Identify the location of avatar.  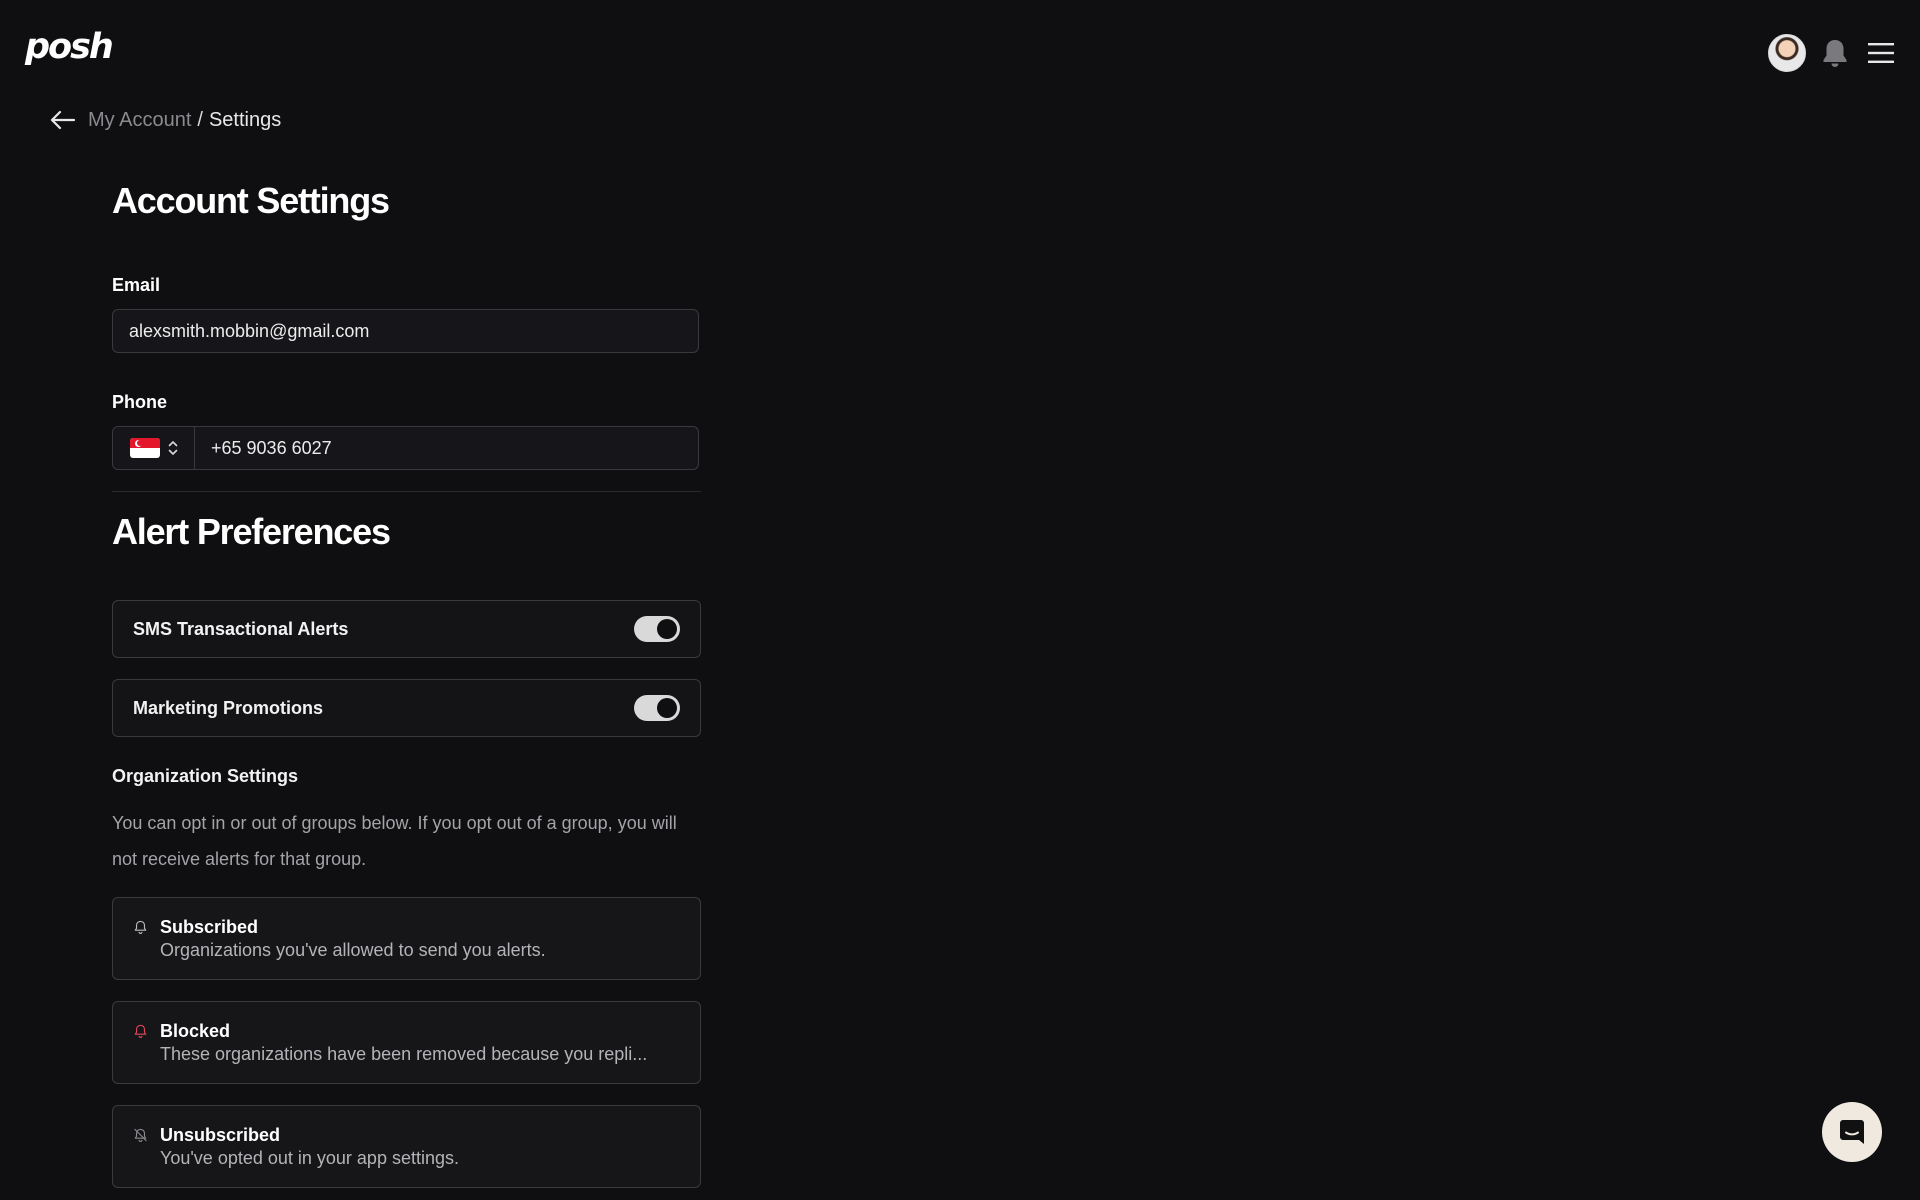
(1787, 53).